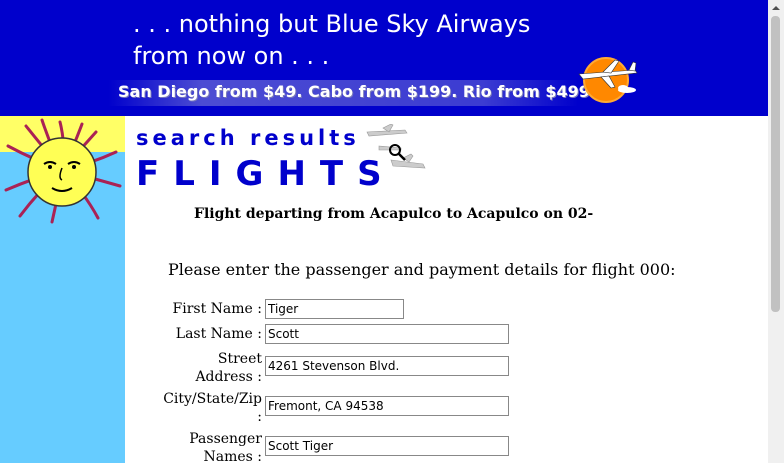  What do you see at coordinates (210, 408) in the screenshot?
I see `city-state-zip-label: City/State/Zip :` at bounding box center [210, 408].